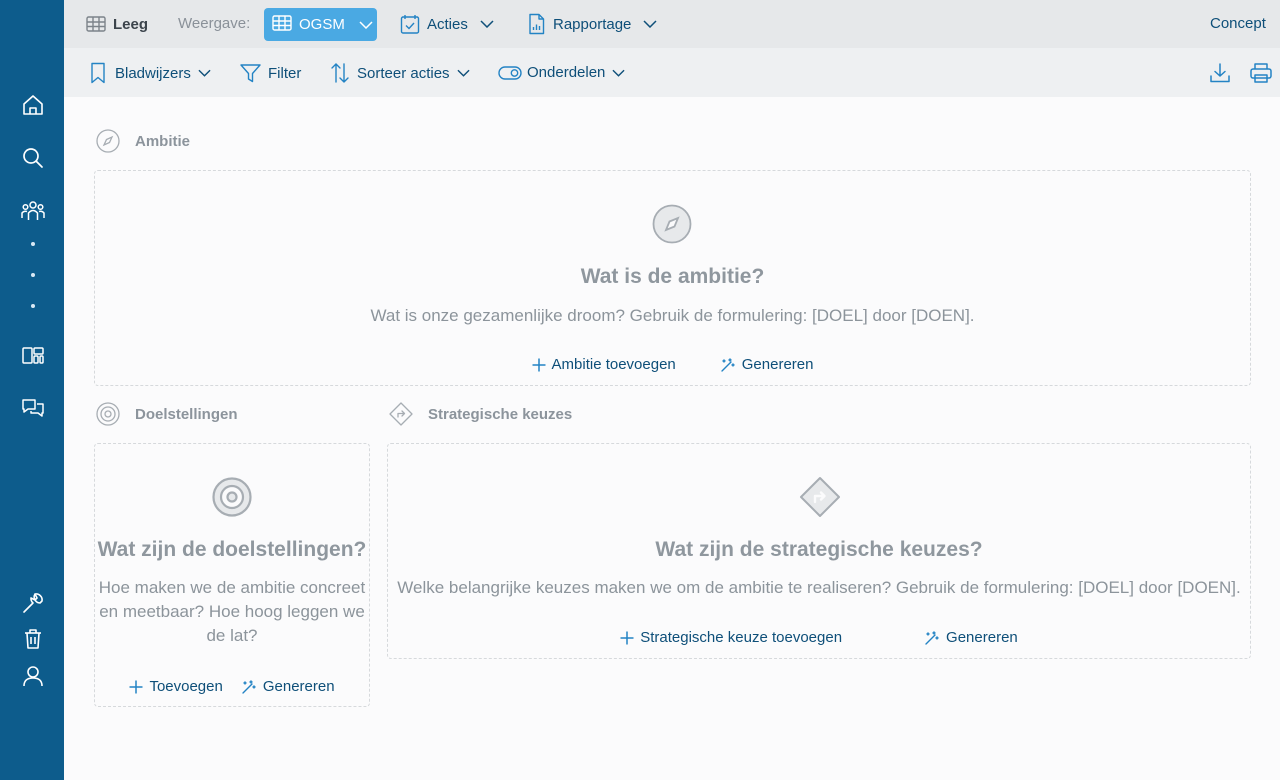 The height and width of the screenshot is (780, 1280). What do you see at coordinates (33, 211) in the screenshot?
I see `team-icon` at bounding box center [33, 211].